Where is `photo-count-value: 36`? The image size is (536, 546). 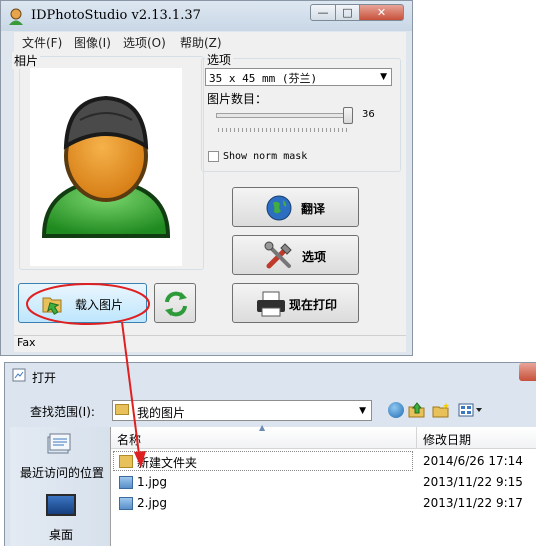
photo-count-value: 36 is located at coordinates (368, 114).